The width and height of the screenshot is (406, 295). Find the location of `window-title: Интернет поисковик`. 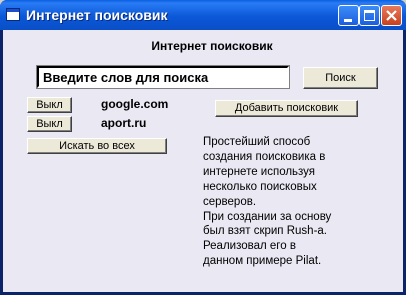

window-title: Интернет поисковик is located at coordinates (97, 15).